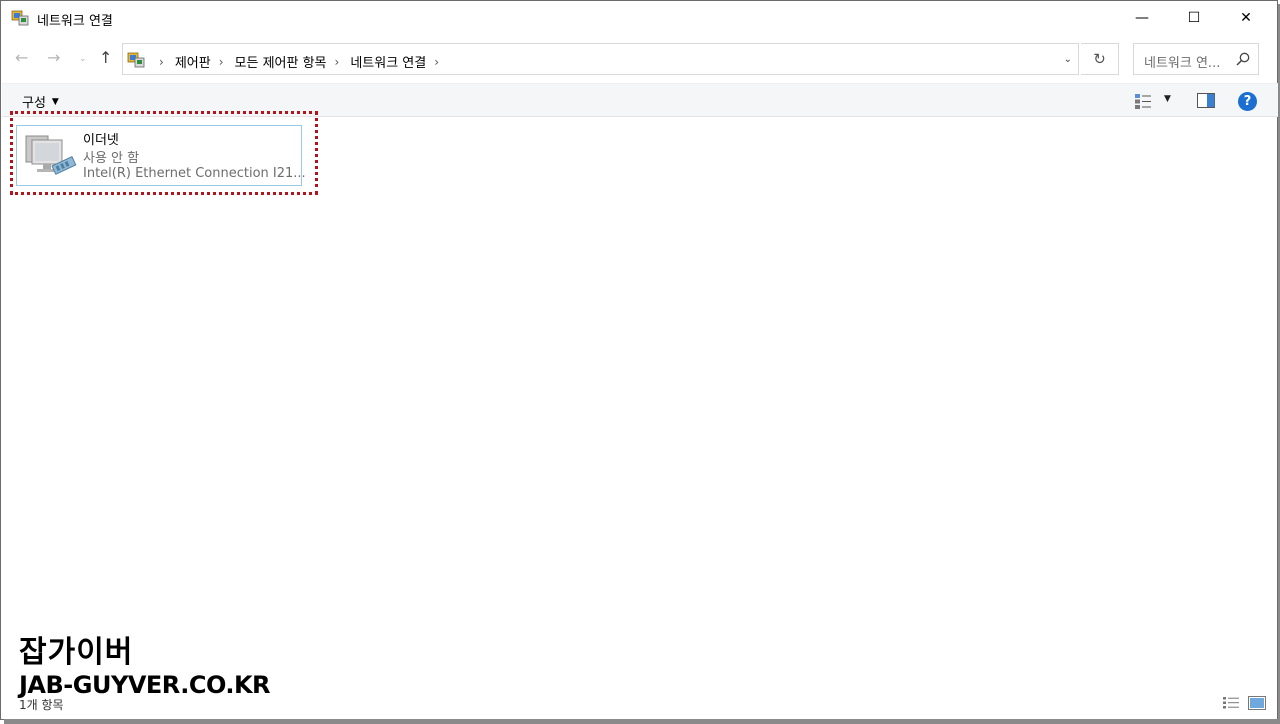  Describe the element at coordinates (41, 705) in the screenshot. I see `item-count: 1개 항목` at that location.